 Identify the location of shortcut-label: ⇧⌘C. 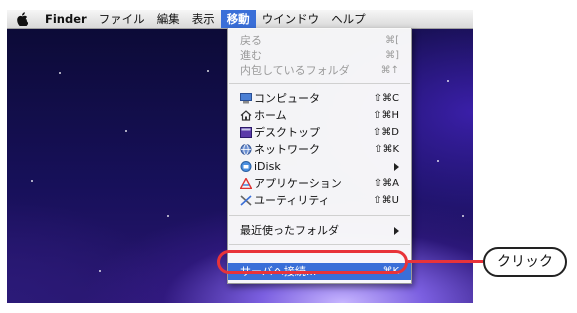
(386, 98).